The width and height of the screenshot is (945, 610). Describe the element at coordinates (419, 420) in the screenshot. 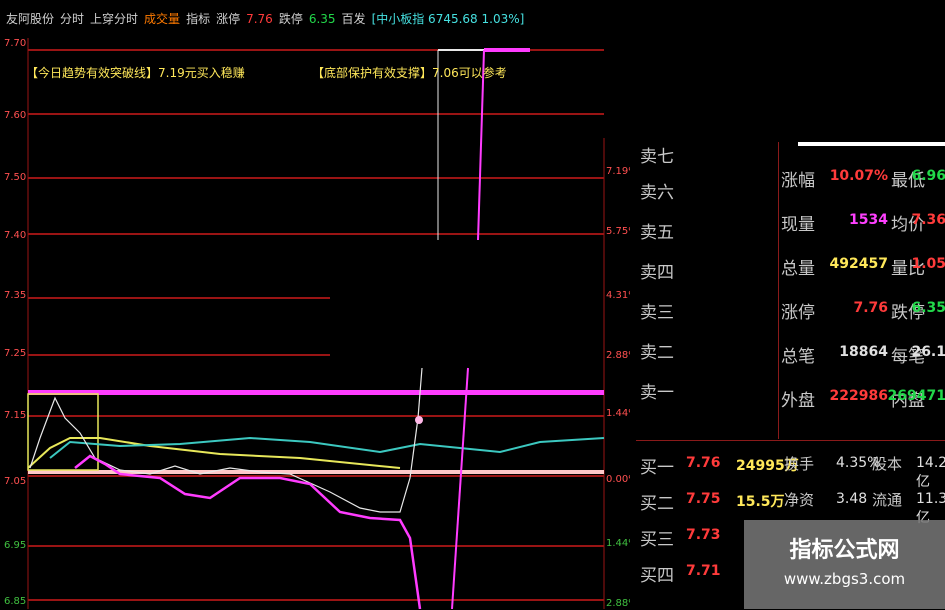

I see `signal-dot` at that location.